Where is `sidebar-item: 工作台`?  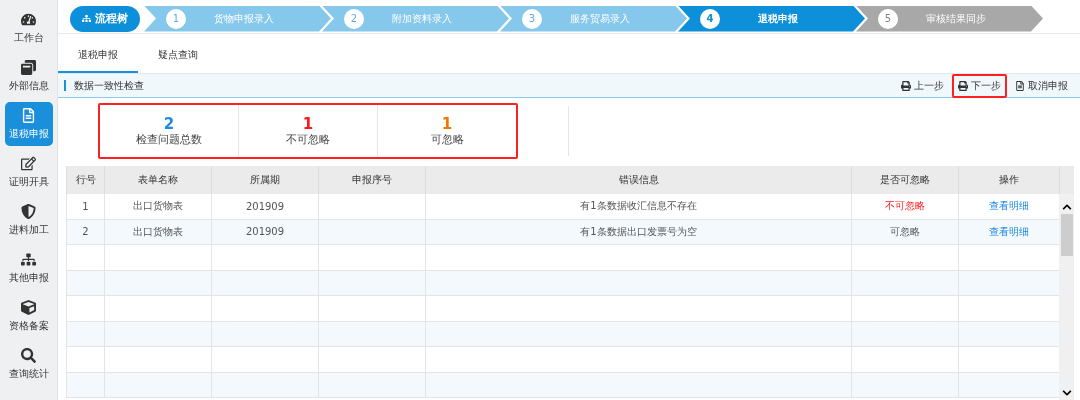 sidebar-item: 工作台 is located at coordinates (28, 28).